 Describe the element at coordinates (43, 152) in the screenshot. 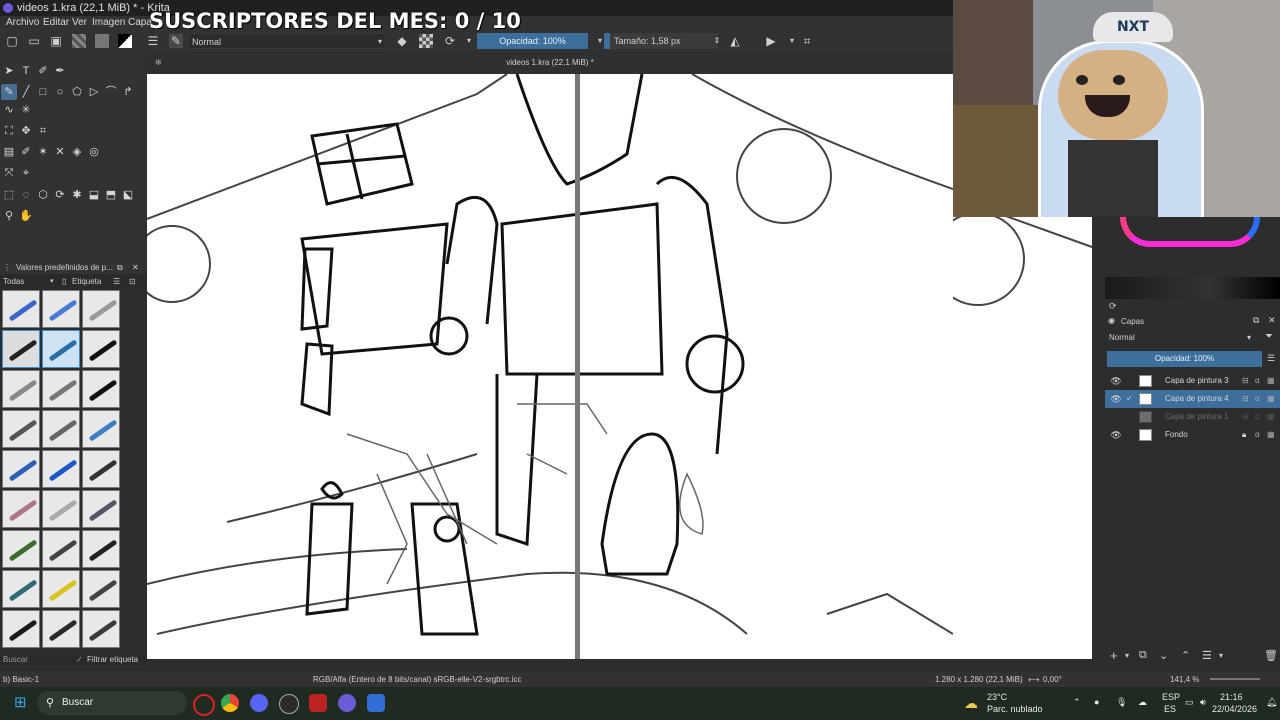

I see `smart-patch-icon: ✶` at that location.